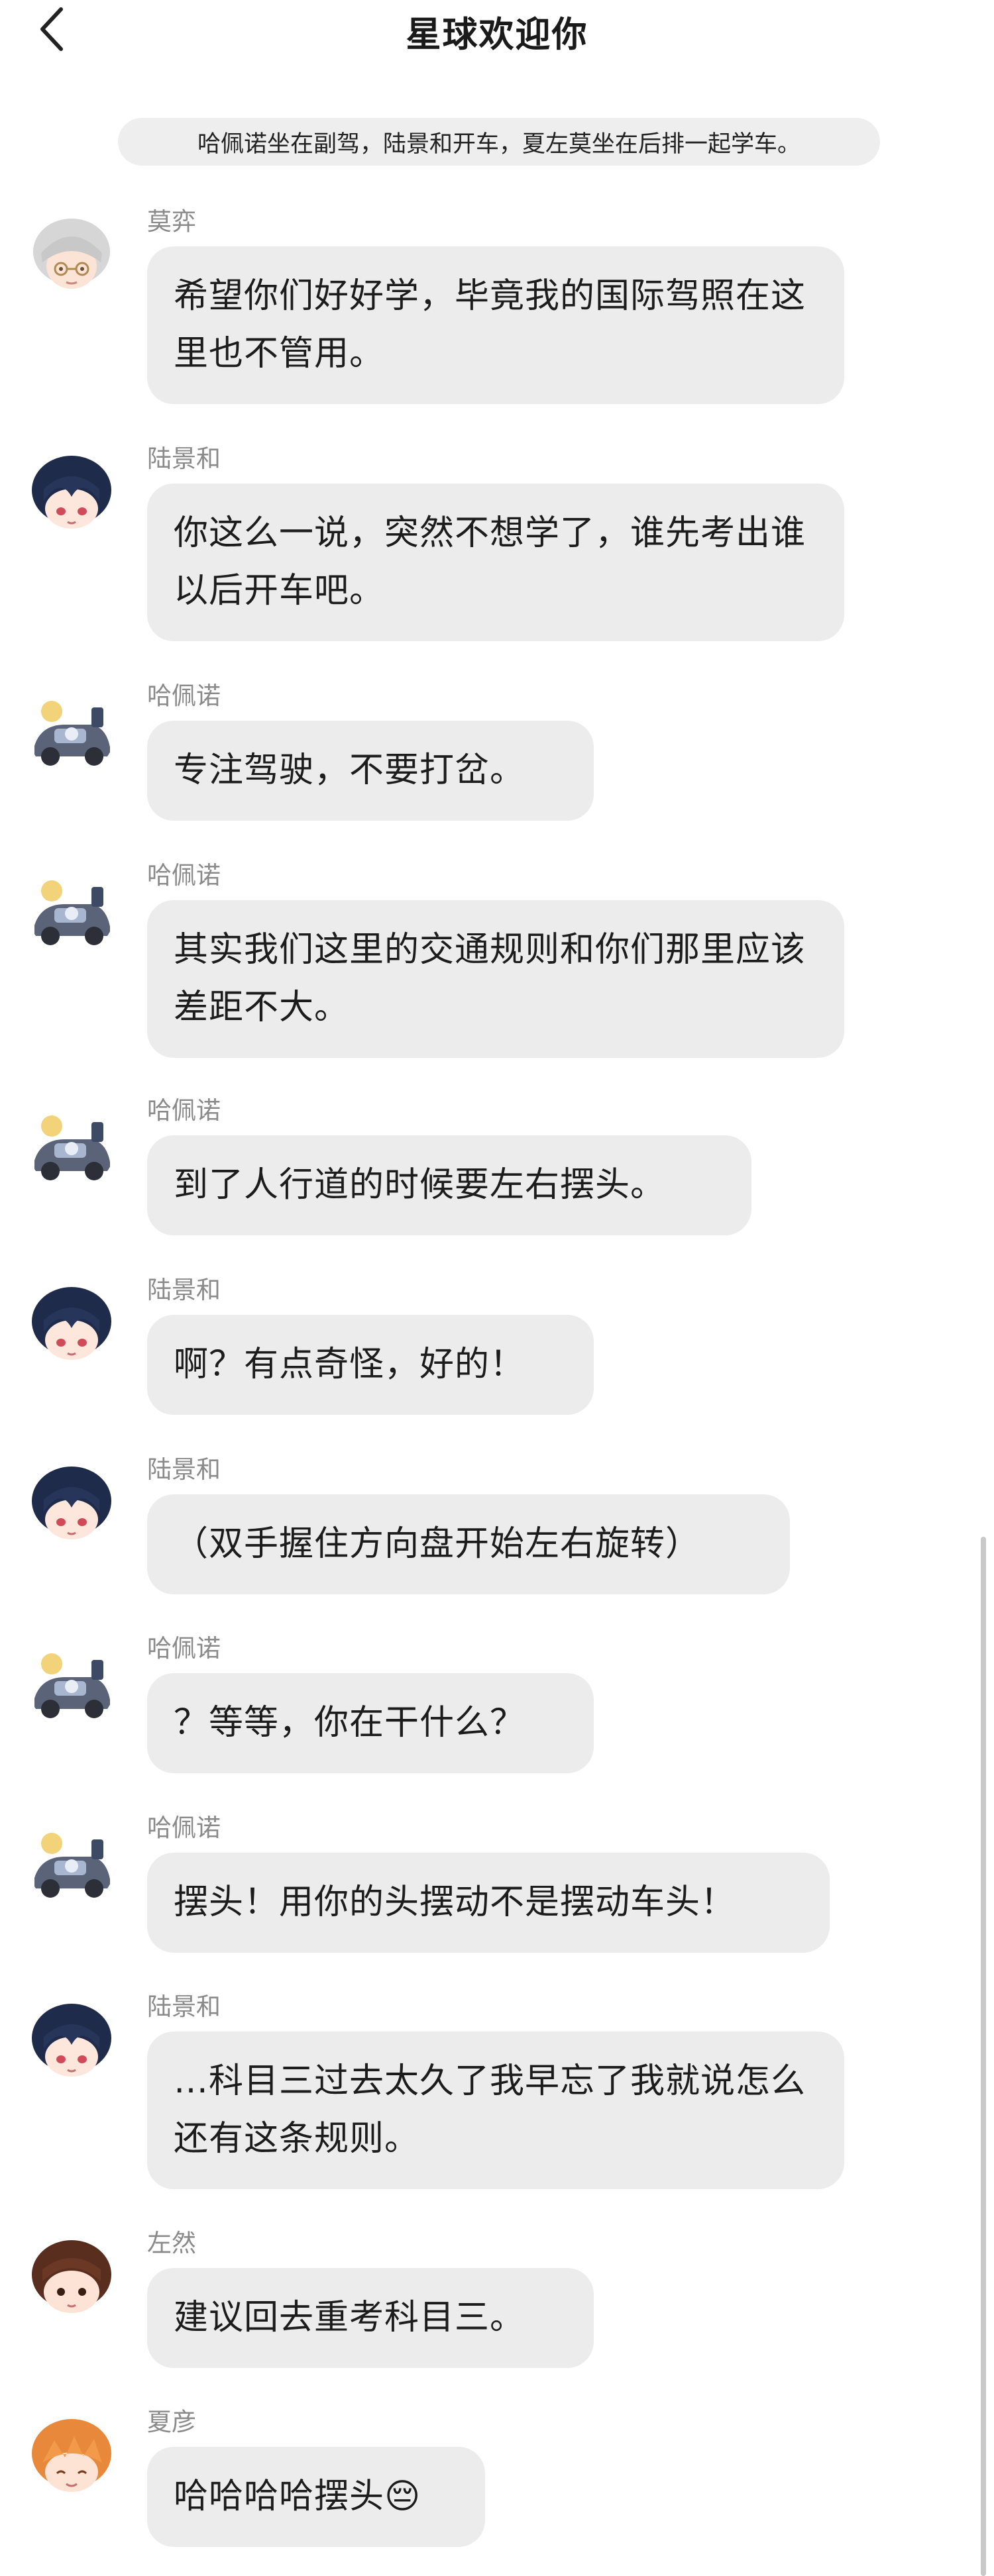 The height and width of the screenshot is (2576, 994). Describe the element at coordinates (316, 2497) in the screenshot. I see `message-bubble: 哈哈哈哈摆头😔` at that location.